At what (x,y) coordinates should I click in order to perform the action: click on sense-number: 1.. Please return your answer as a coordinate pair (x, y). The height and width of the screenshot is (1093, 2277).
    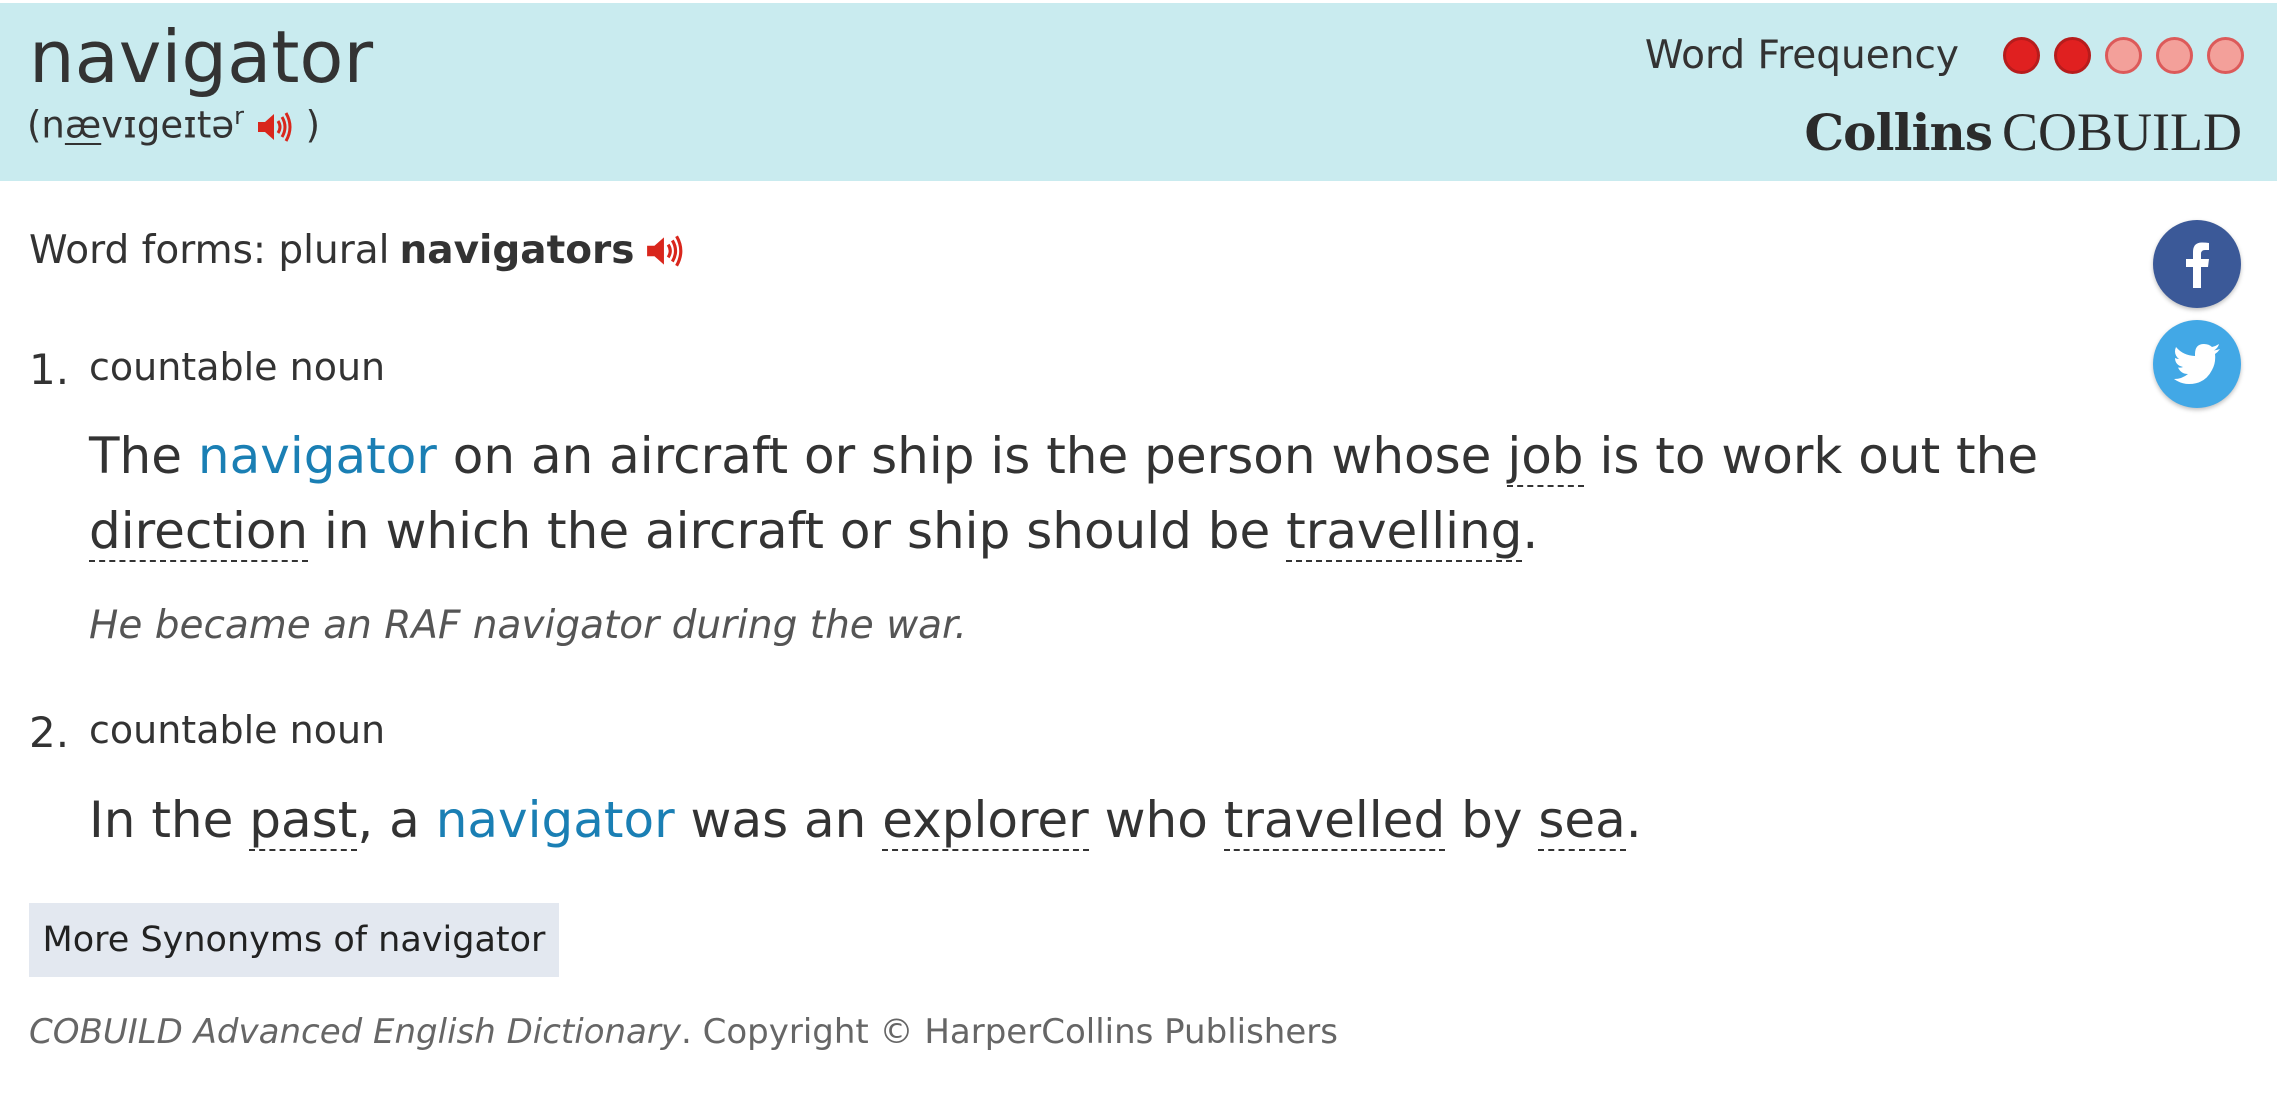
    Looking at the image, I should click on (49, 369).